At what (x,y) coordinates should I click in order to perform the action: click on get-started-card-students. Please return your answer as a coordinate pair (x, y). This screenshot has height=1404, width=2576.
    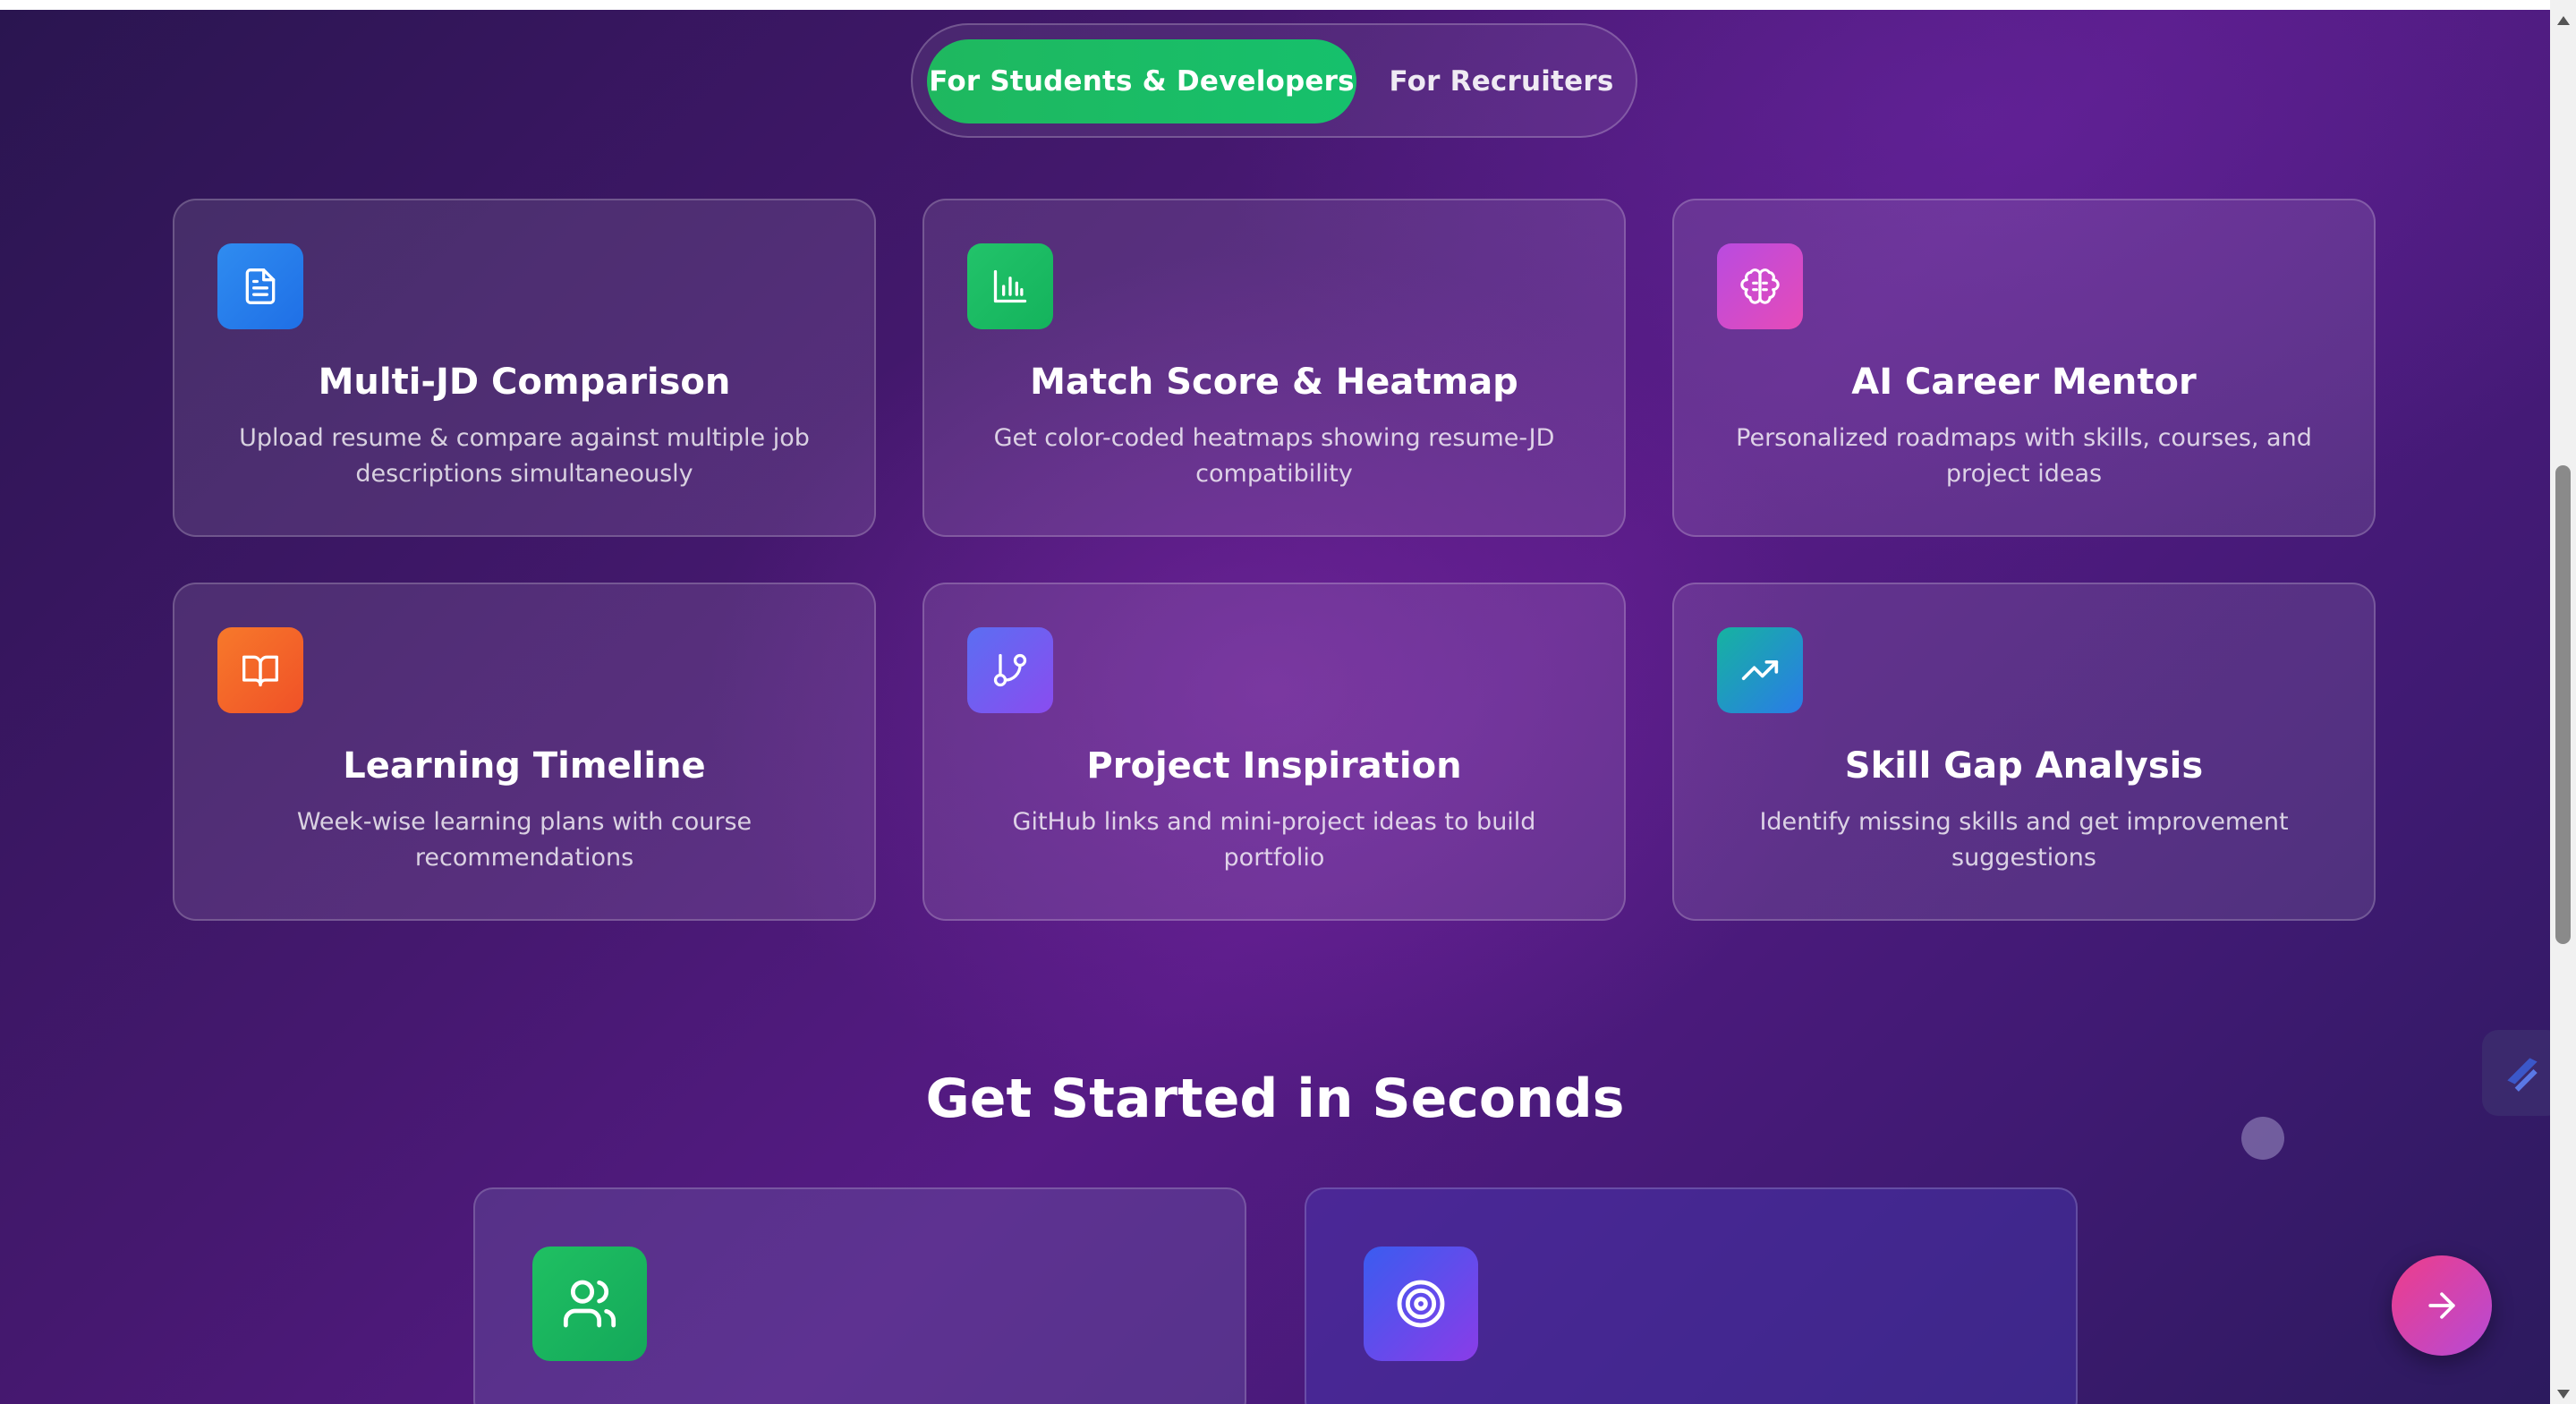
    Looking at the image, I should click on (859, 1295).